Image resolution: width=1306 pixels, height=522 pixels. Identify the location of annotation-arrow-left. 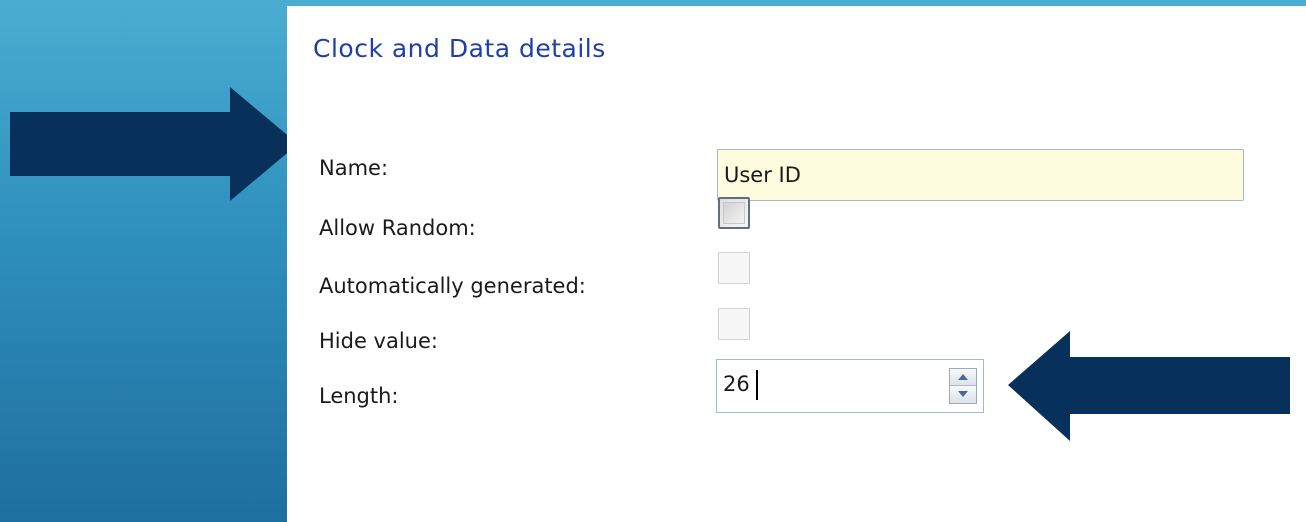
(1149, 386).